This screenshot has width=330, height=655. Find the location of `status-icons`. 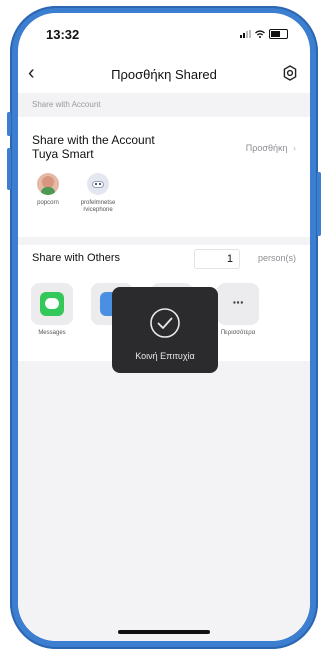

status-icons is located at coordinates (264, 34).